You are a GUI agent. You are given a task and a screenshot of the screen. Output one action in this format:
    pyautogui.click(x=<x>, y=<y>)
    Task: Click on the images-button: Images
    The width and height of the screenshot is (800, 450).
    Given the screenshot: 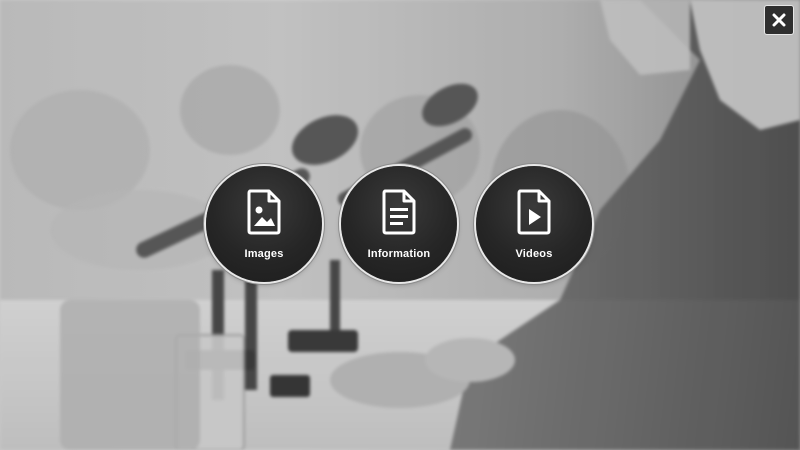 What is the action you would take?
    pyautogui.click(x=264, y=224)
    